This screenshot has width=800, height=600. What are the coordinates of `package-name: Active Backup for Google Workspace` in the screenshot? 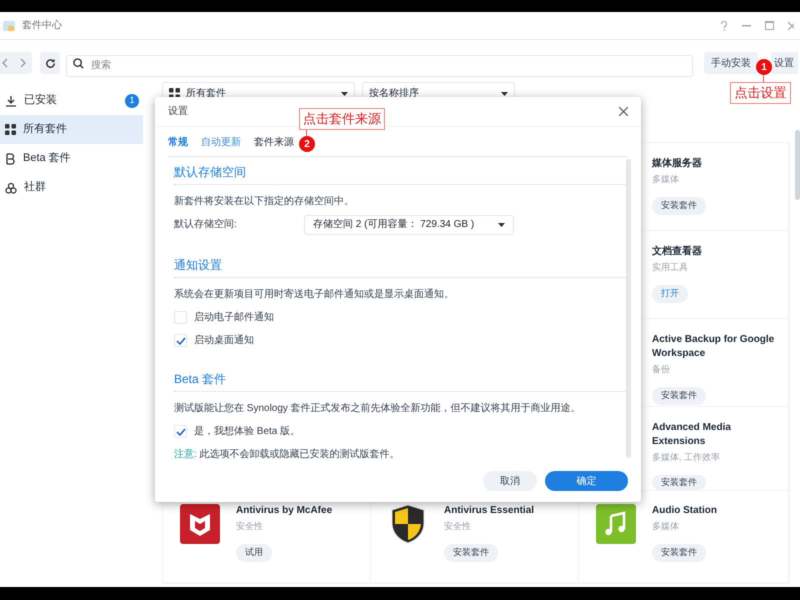 It's located at (714, 347).